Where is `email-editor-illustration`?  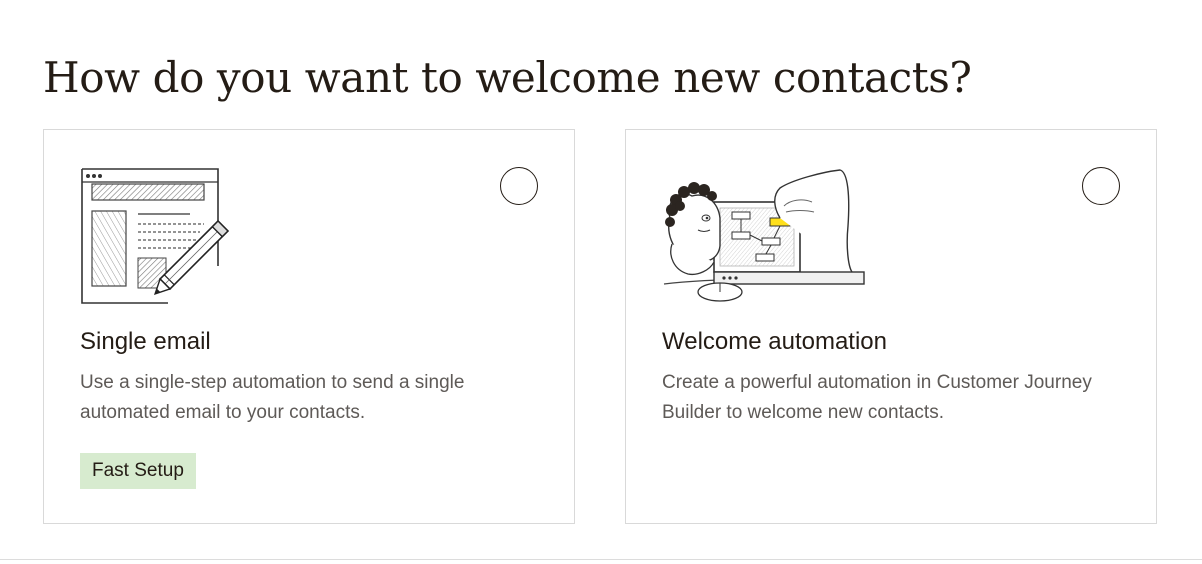
email-editor-illustration is located at coordinates (162, 238).